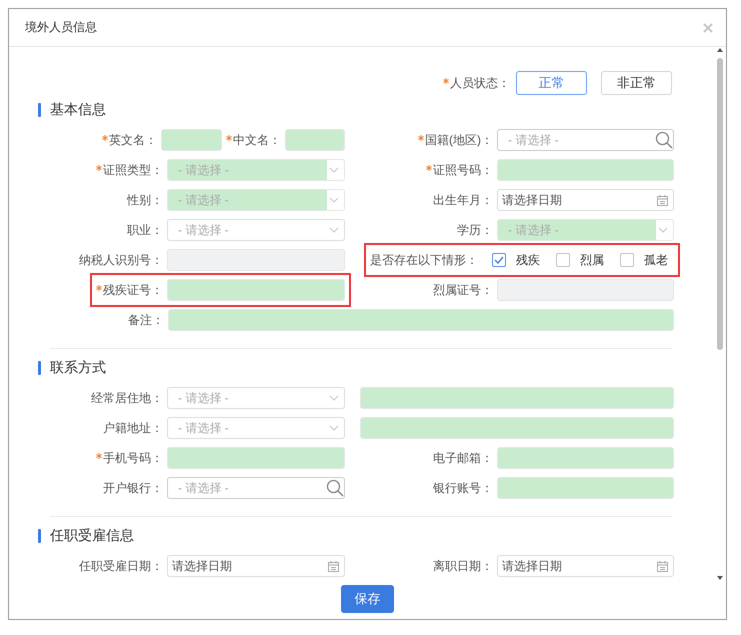 This screenshot has width=741, height=635. I want to click on field-label: 纳税人识别号：, so click(121, 260).